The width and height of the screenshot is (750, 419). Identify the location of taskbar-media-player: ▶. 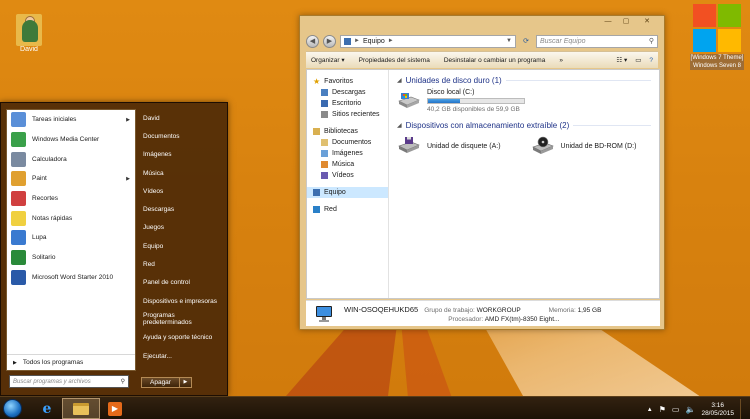
(115, 408).